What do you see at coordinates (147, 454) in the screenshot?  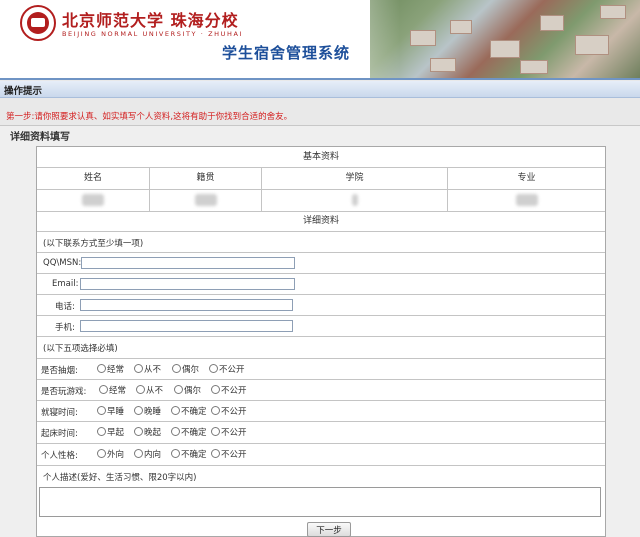 I see `personality-option-introvert: 内向` at bounding box center [147, 454].